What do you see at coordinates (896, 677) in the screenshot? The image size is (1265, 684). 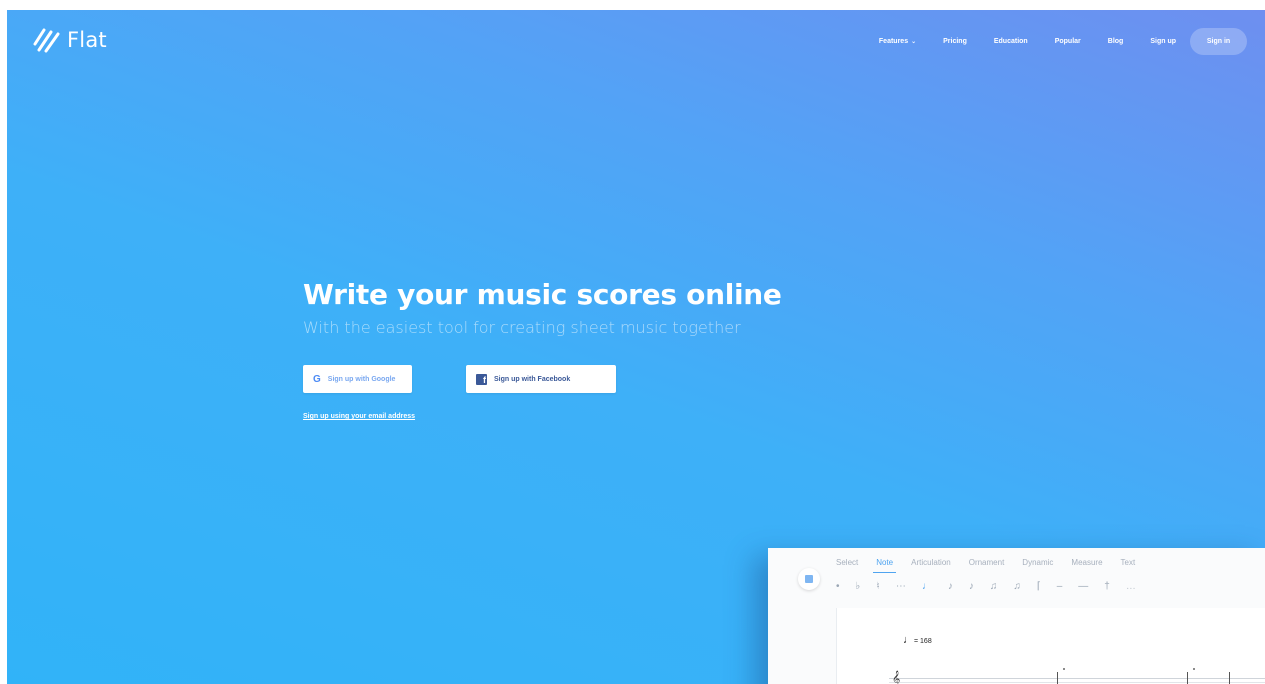 I see `treble-clef-icon: 𝄞` at bounding box center [896, 677].